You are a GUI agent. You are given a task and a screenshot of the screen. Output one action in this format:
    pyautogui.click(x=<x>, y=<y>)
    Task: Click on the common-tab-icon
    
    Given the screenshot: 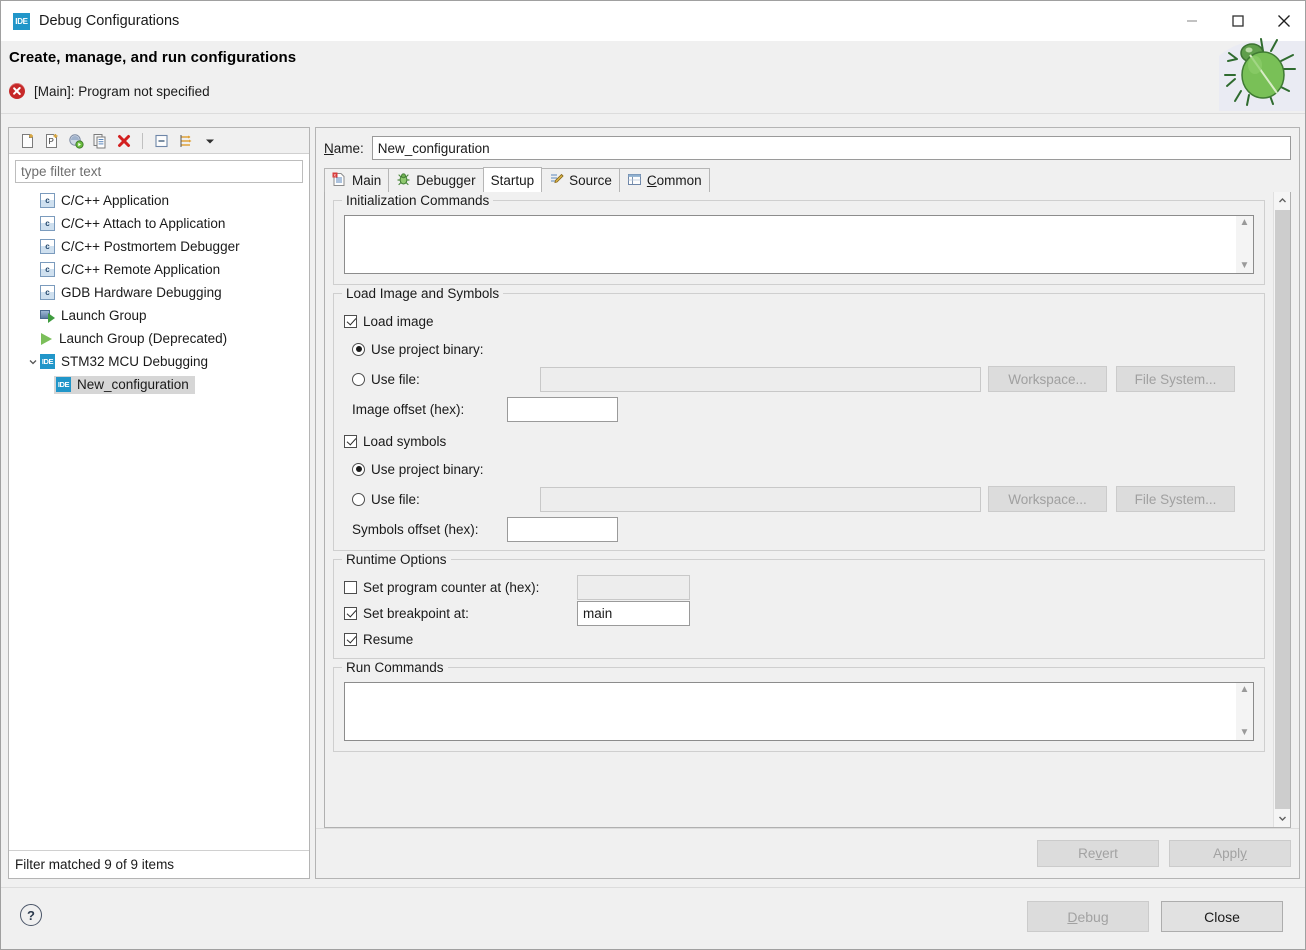 What is the action you would take?
    pyautogui.click(x=634, y=181)
    